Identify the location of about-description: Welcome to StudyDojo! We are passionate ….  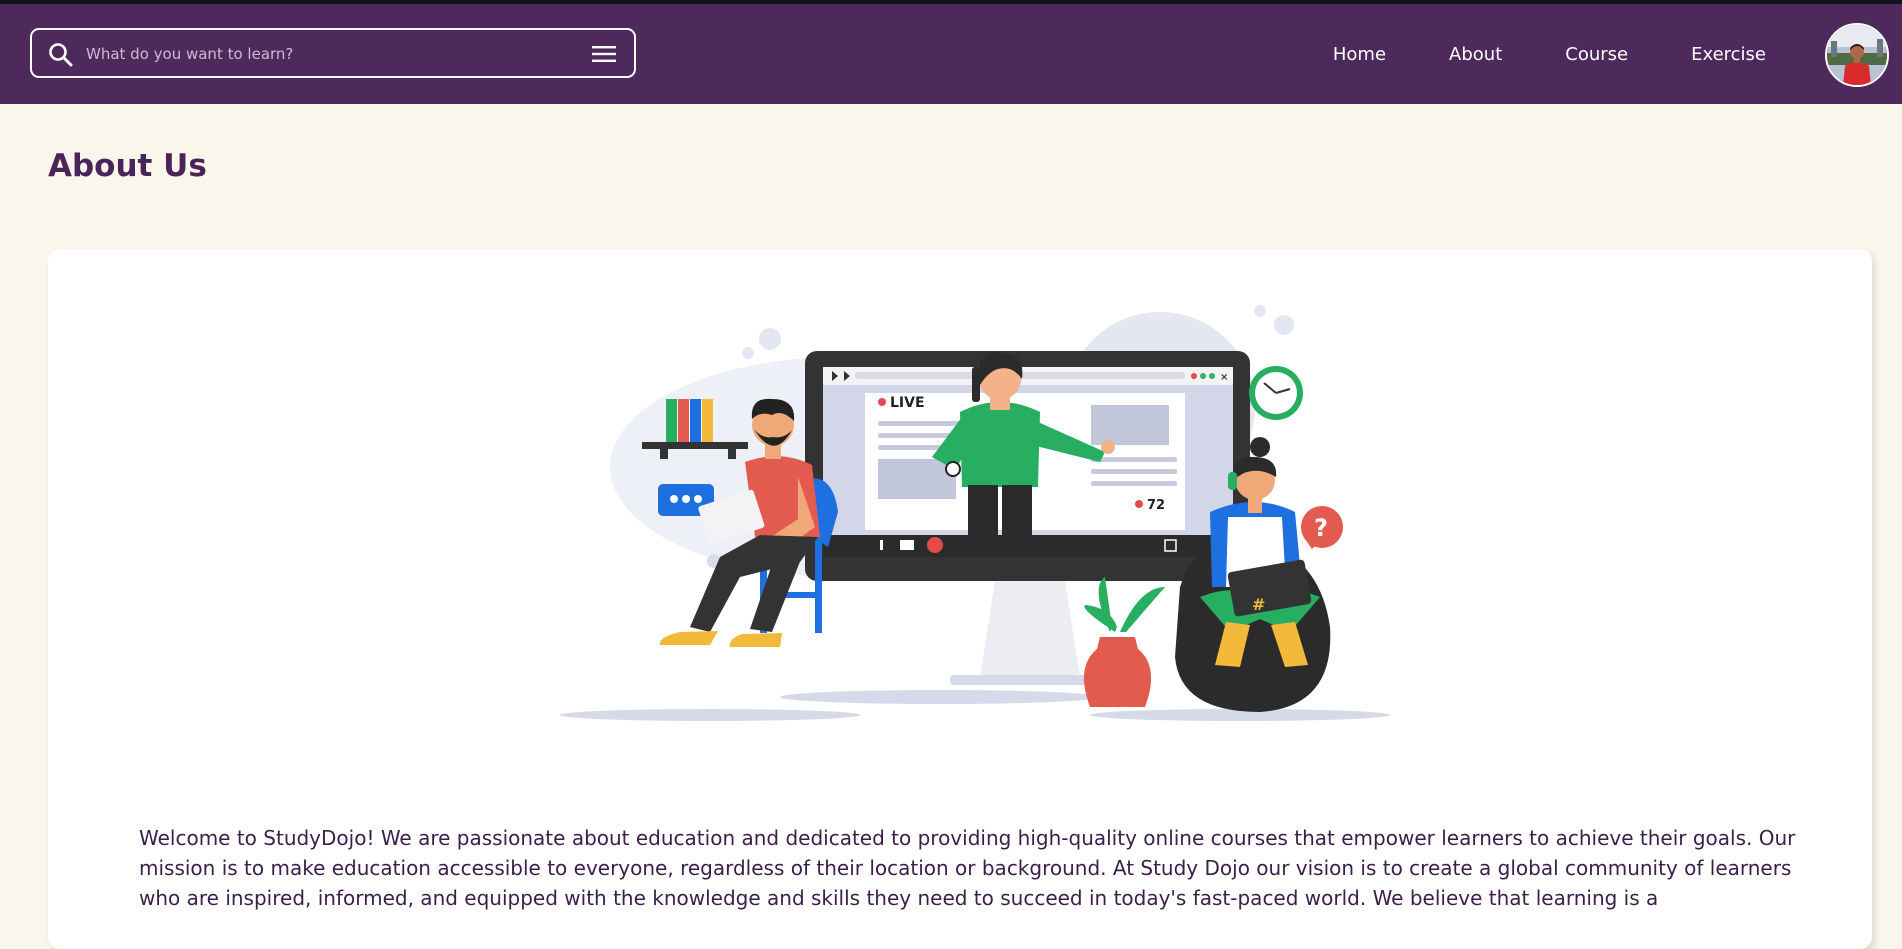
(967, 868).